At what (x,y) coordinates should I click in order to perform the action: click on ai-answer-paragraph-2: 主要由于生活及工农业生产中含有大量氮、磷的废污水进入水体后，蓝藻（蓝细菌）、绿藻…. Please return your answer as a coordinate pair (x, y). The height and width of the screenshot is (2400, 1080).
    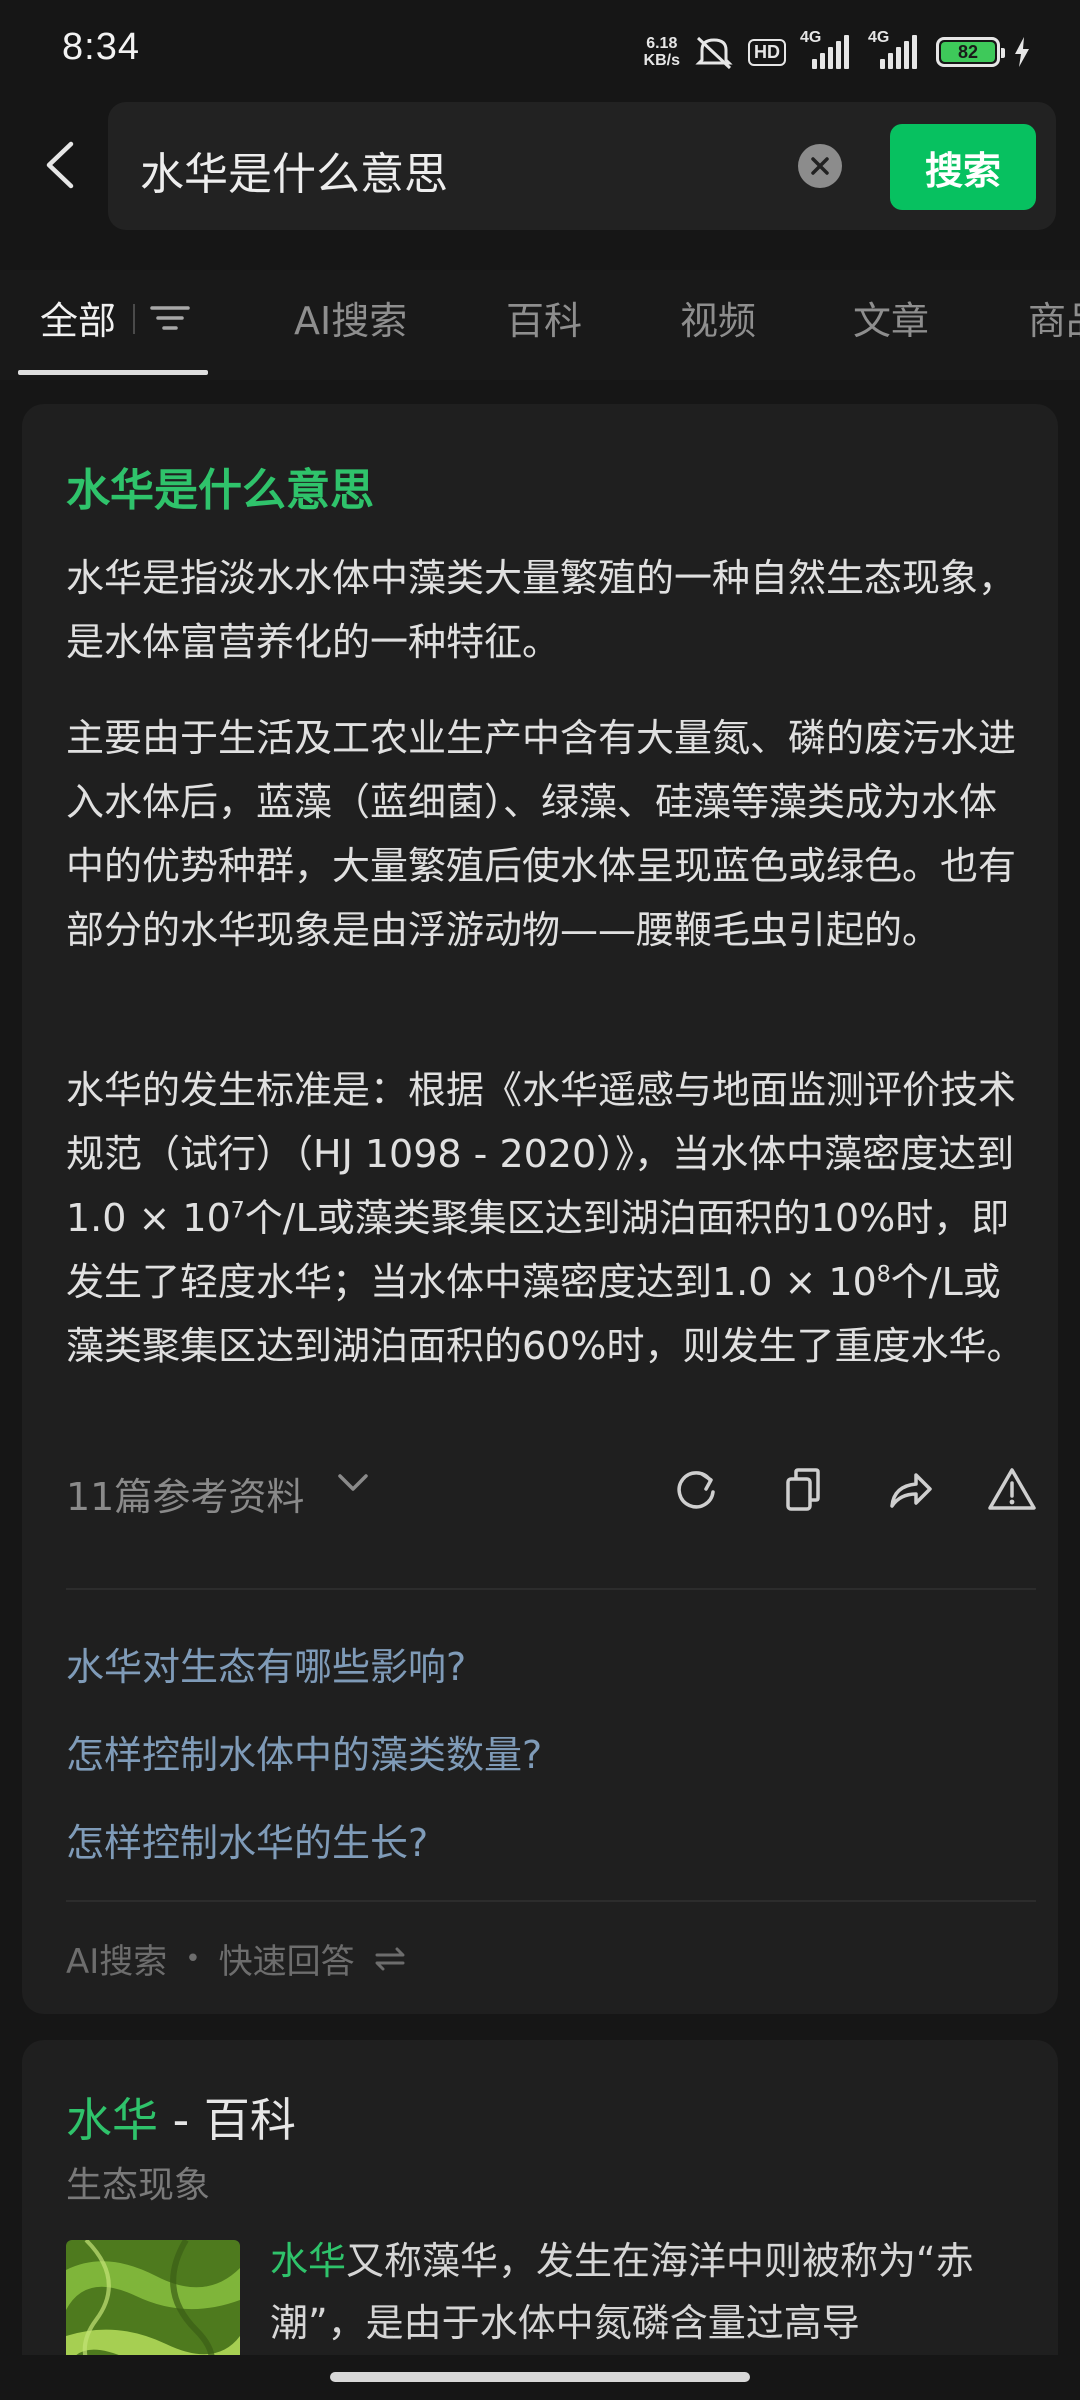
    Looking at the image, I should click on (541, 834).